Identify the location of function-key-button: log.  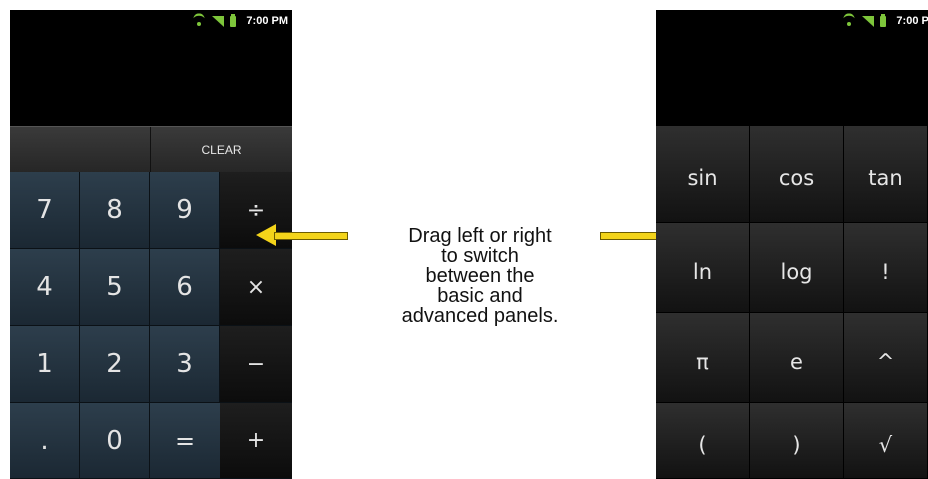
(797, 268).